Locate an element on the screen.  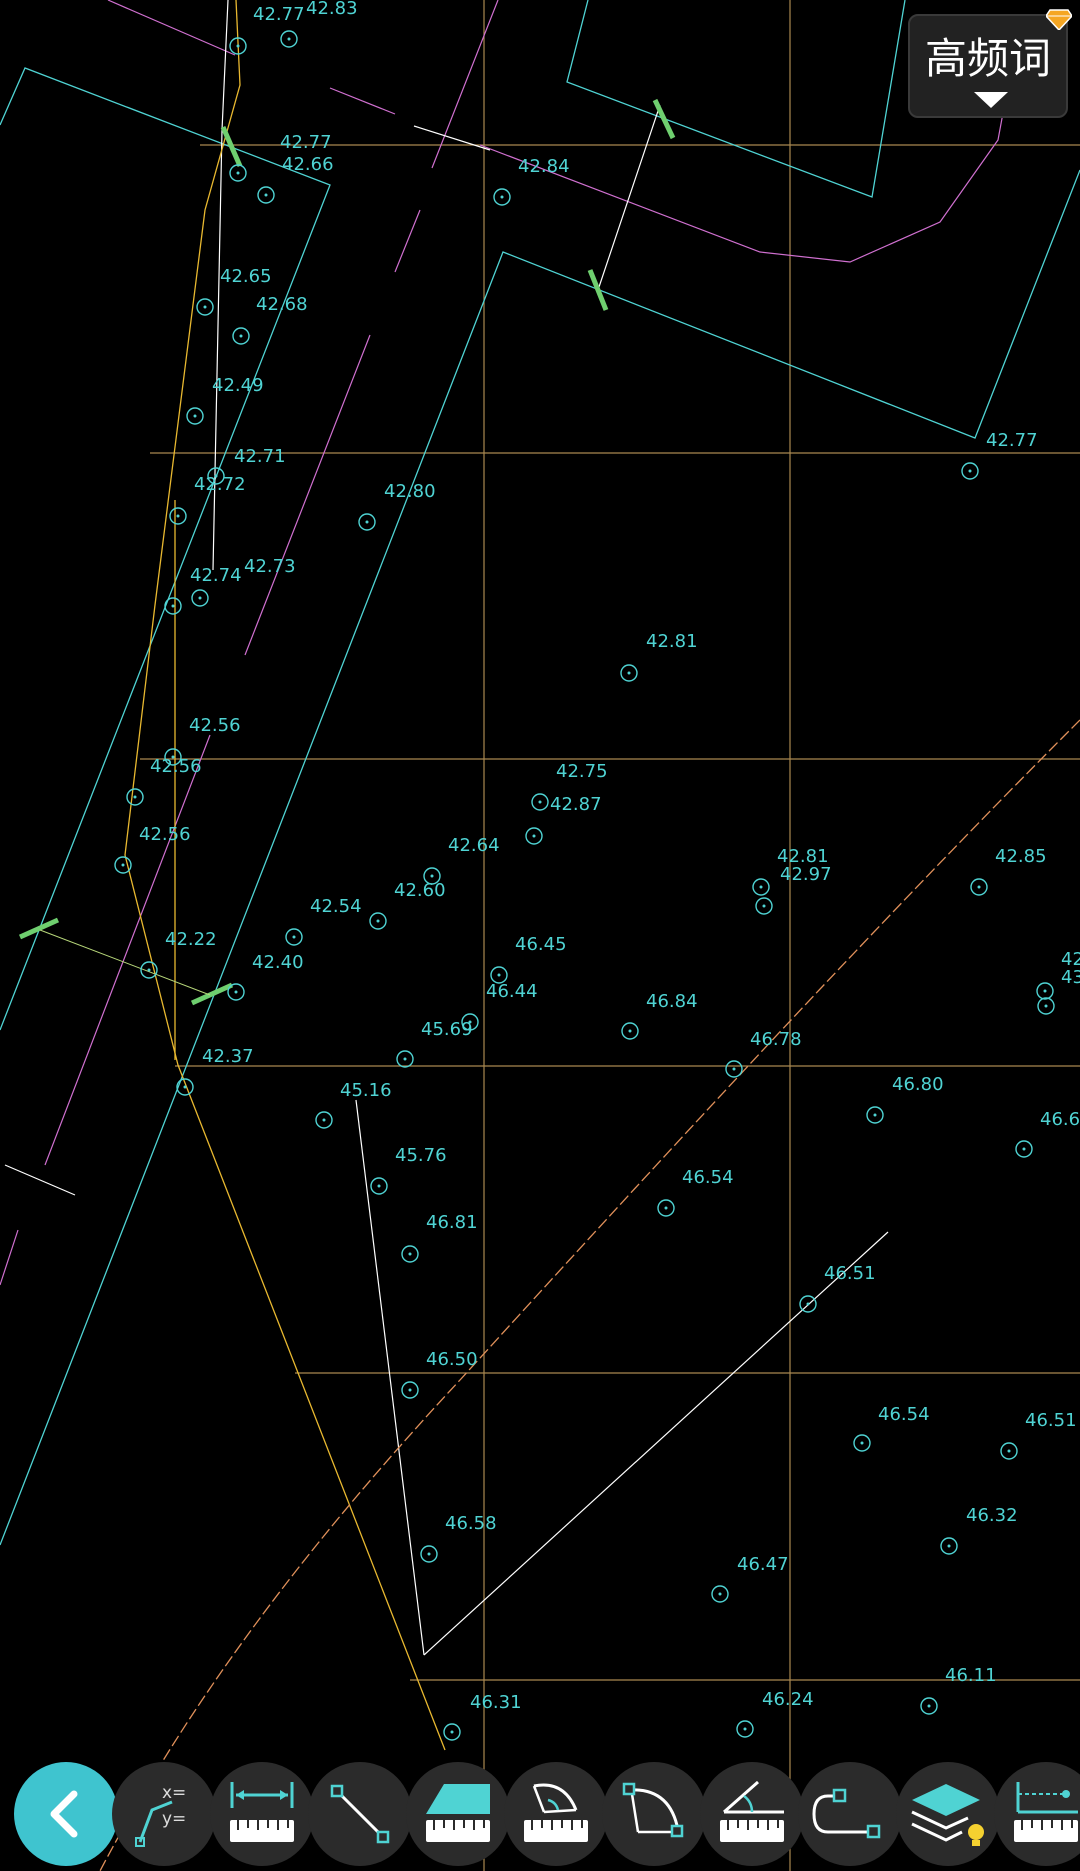
arc-tool-button is located at coordinates (654, 1814).